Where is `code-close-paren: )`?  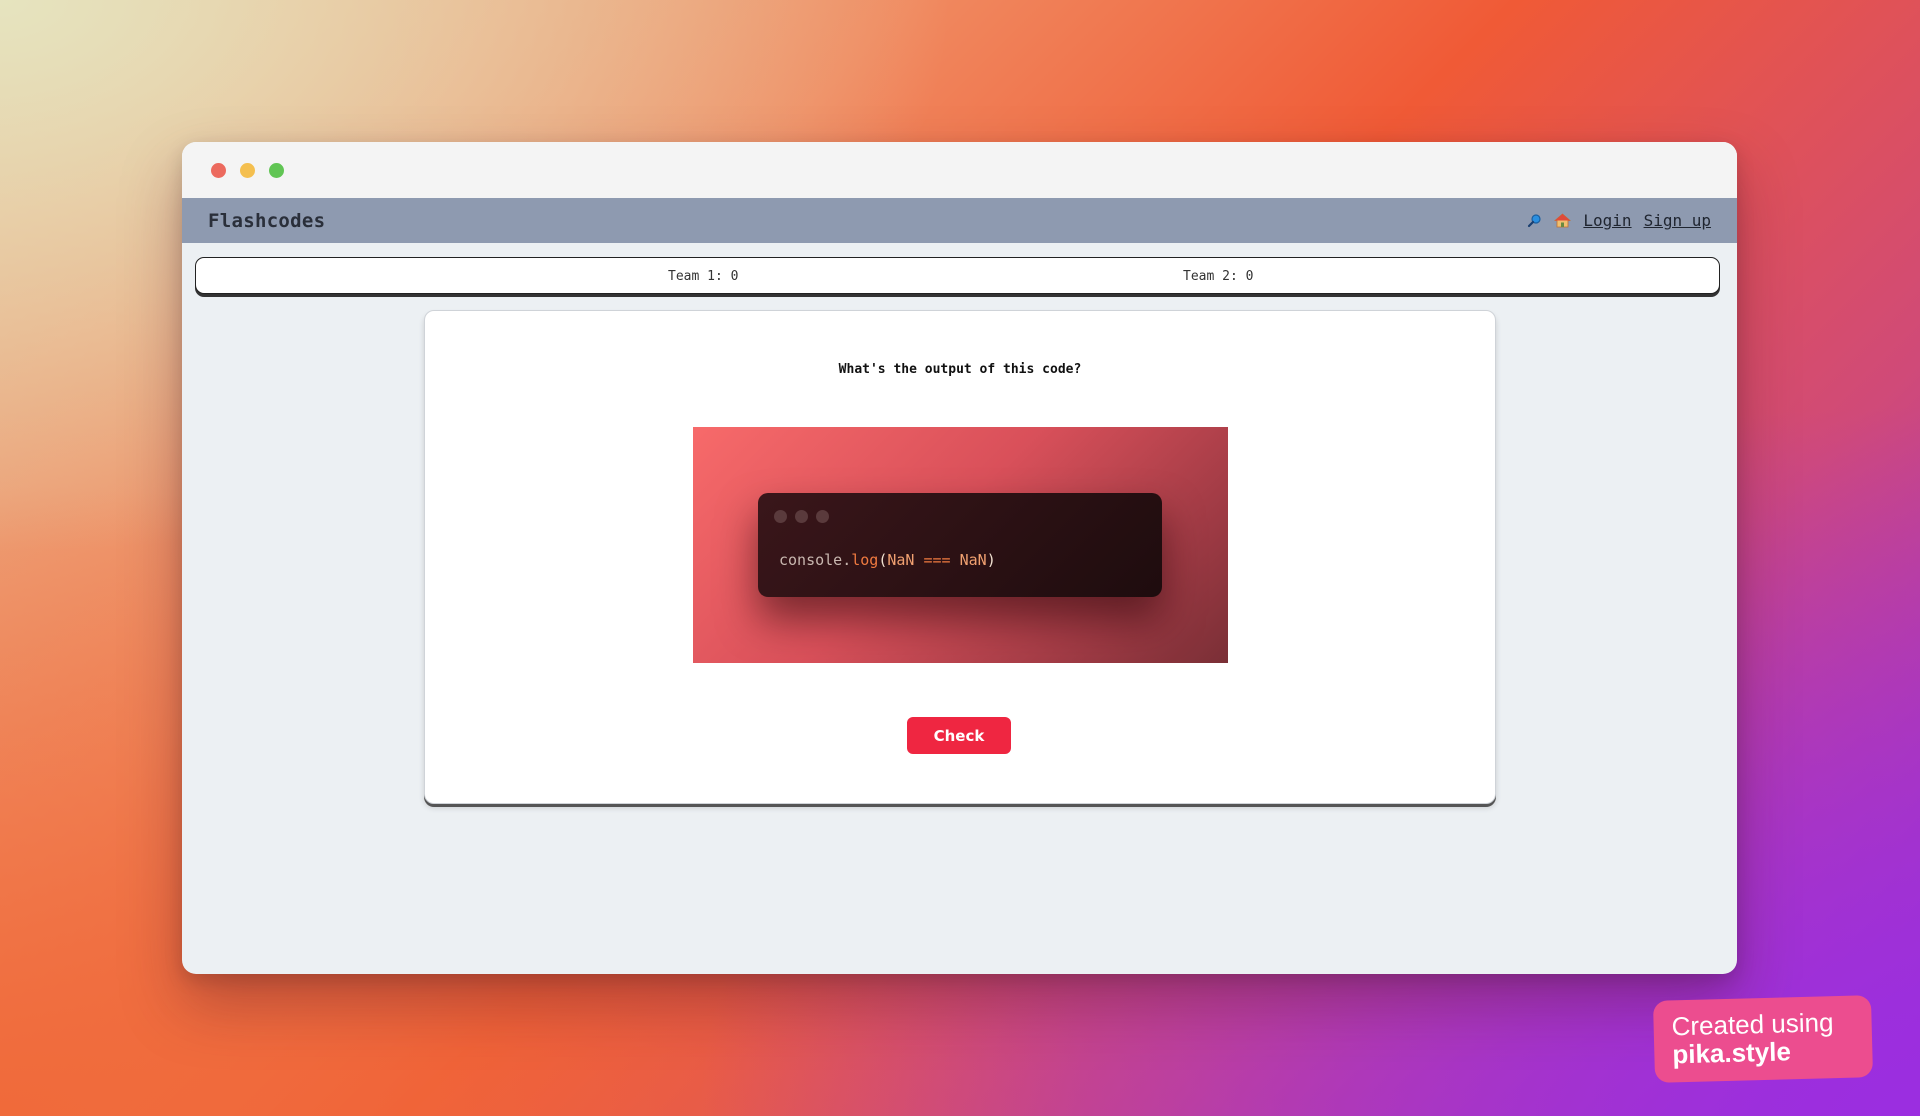 code-close-paren: ) is located at coordinates (991, 560).